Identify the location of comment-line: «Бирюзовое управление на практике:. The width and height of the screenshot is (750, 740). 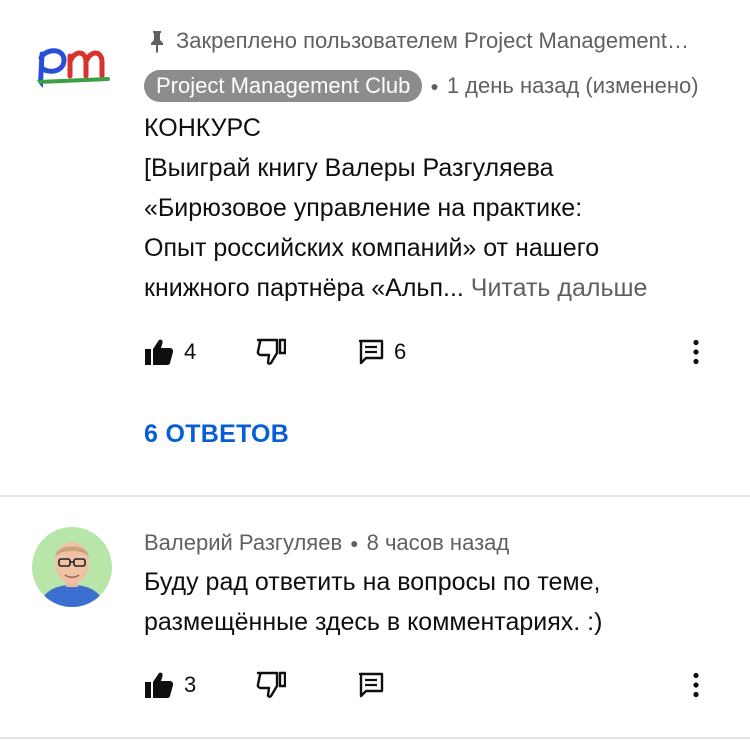
(363, 208).